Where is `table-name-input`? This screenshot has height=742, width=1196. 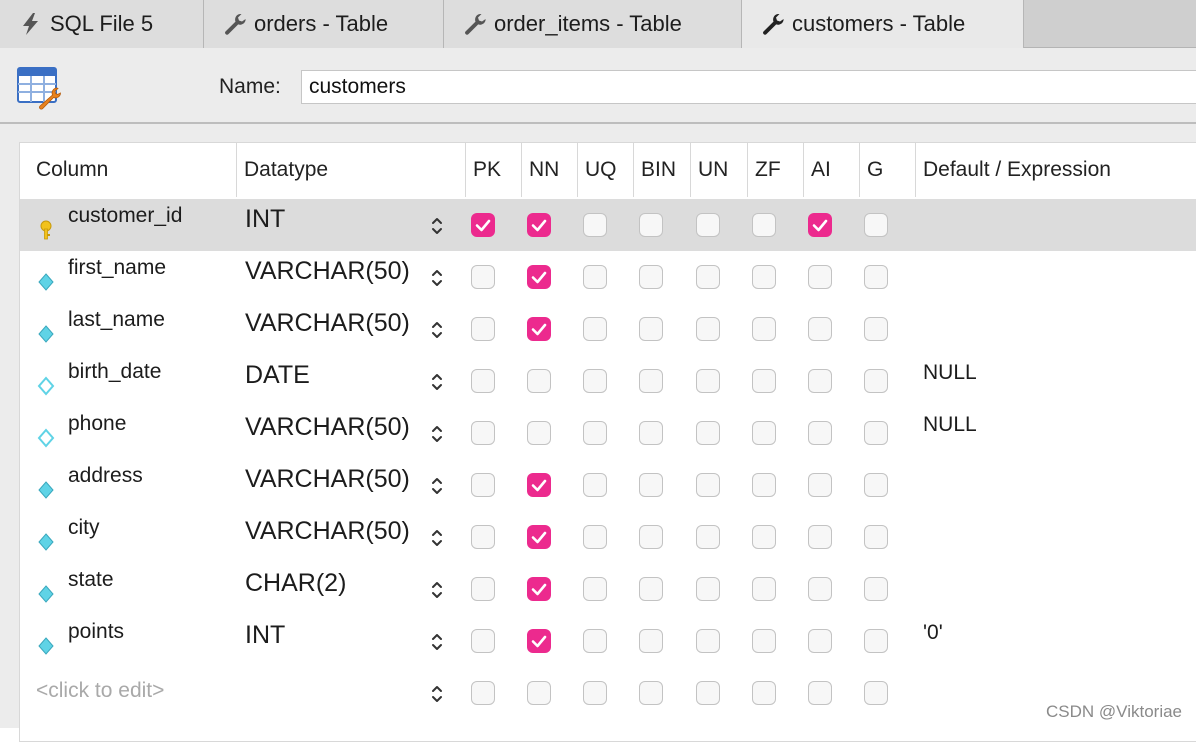
table-name-input is located at coordinates (748, 87).